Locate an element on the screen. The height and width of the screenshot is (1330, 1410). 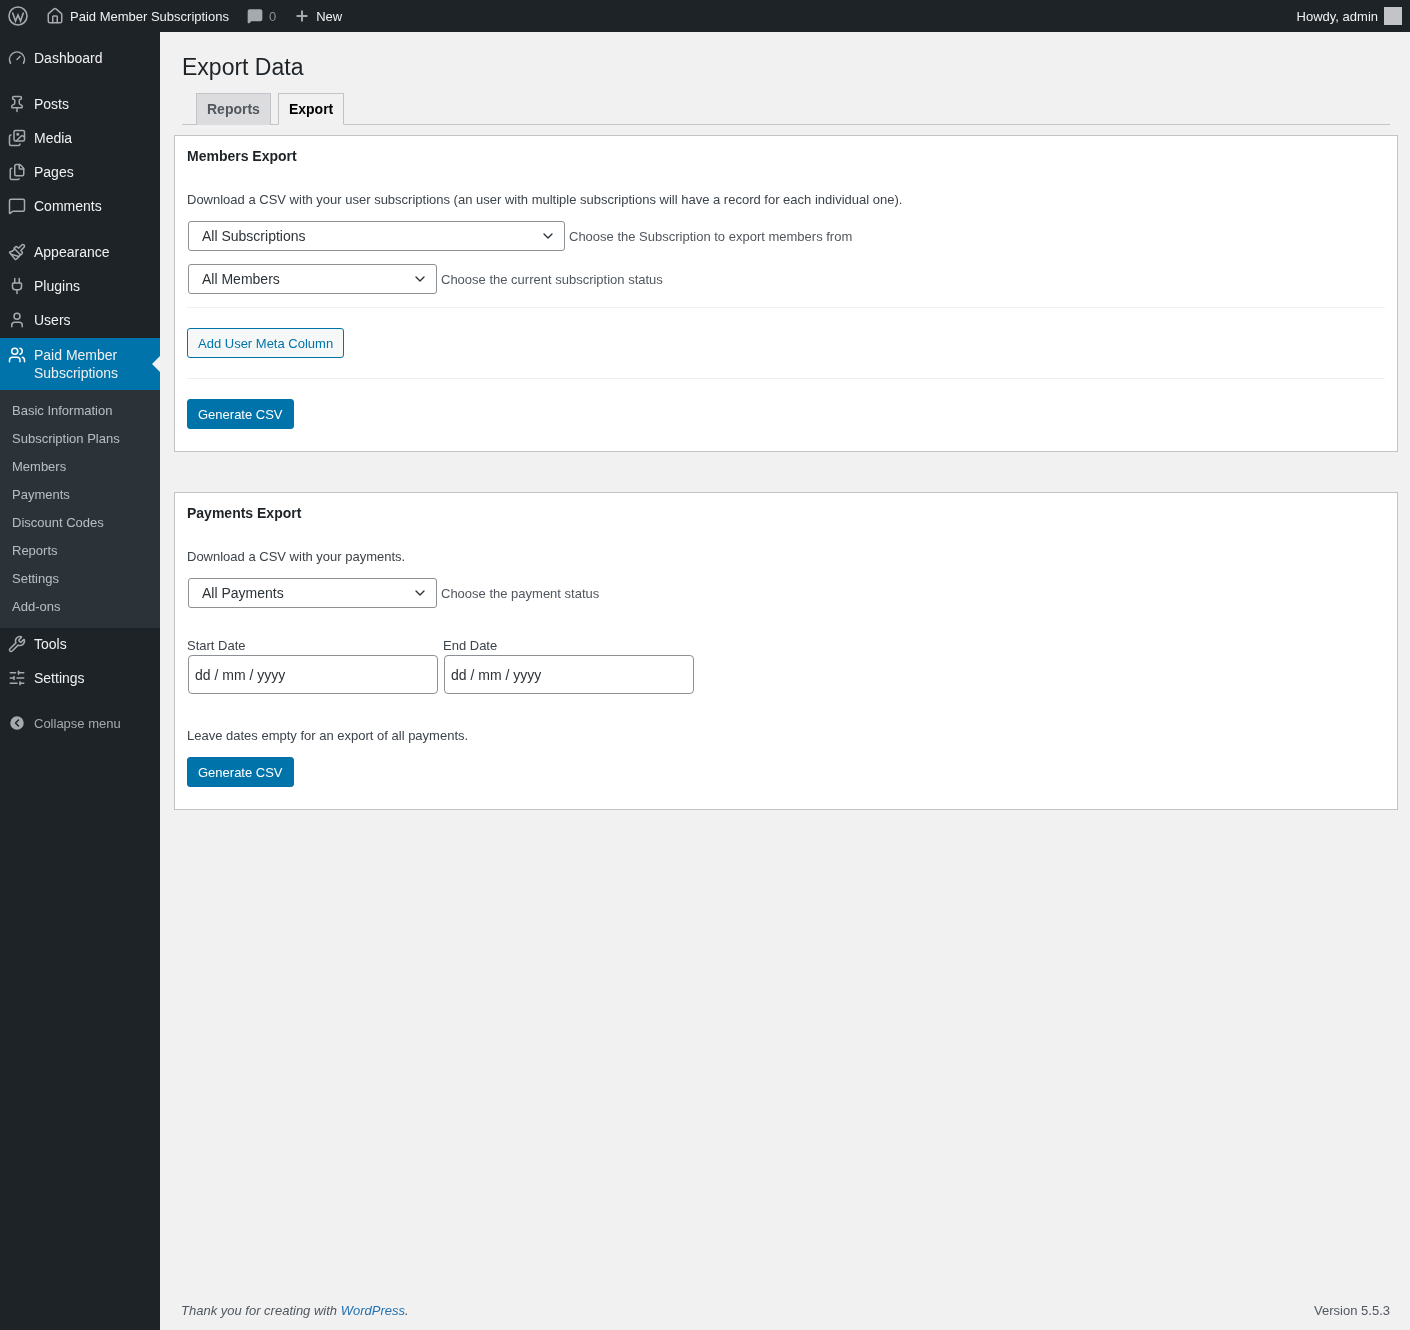
field-hint: Choose the current subscription status is located at coordinates (552, 279).